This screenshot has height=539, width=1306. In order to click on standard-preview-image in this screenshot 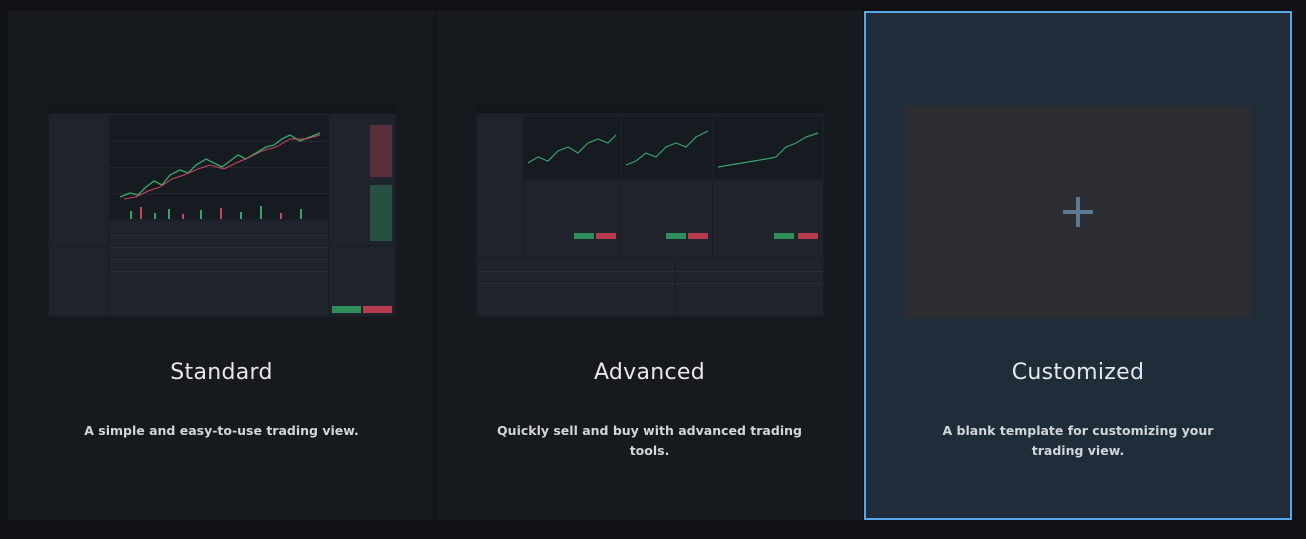, I will do `click(222, 211)`.